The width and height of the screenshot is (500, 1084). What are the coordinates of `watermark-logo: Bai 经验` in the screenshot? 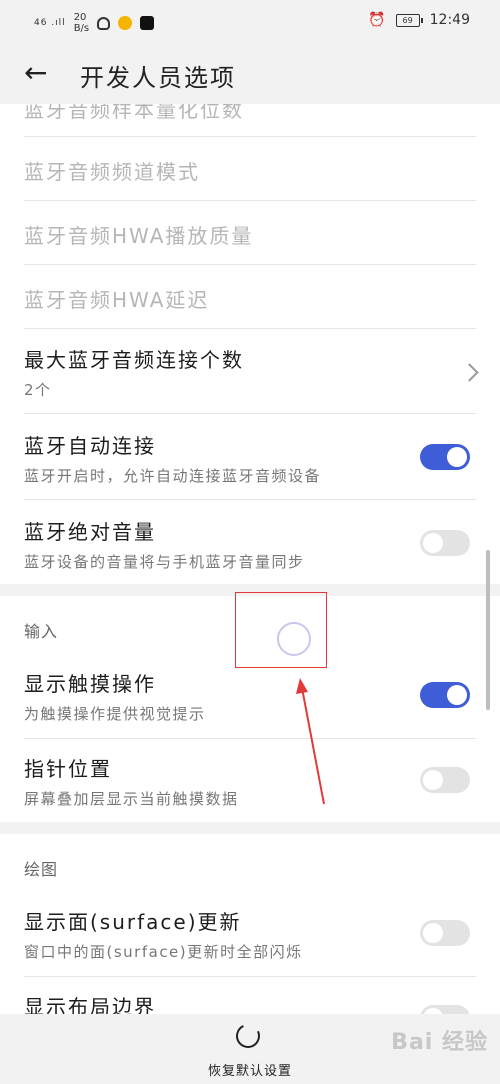 It's located at (439, 1042).